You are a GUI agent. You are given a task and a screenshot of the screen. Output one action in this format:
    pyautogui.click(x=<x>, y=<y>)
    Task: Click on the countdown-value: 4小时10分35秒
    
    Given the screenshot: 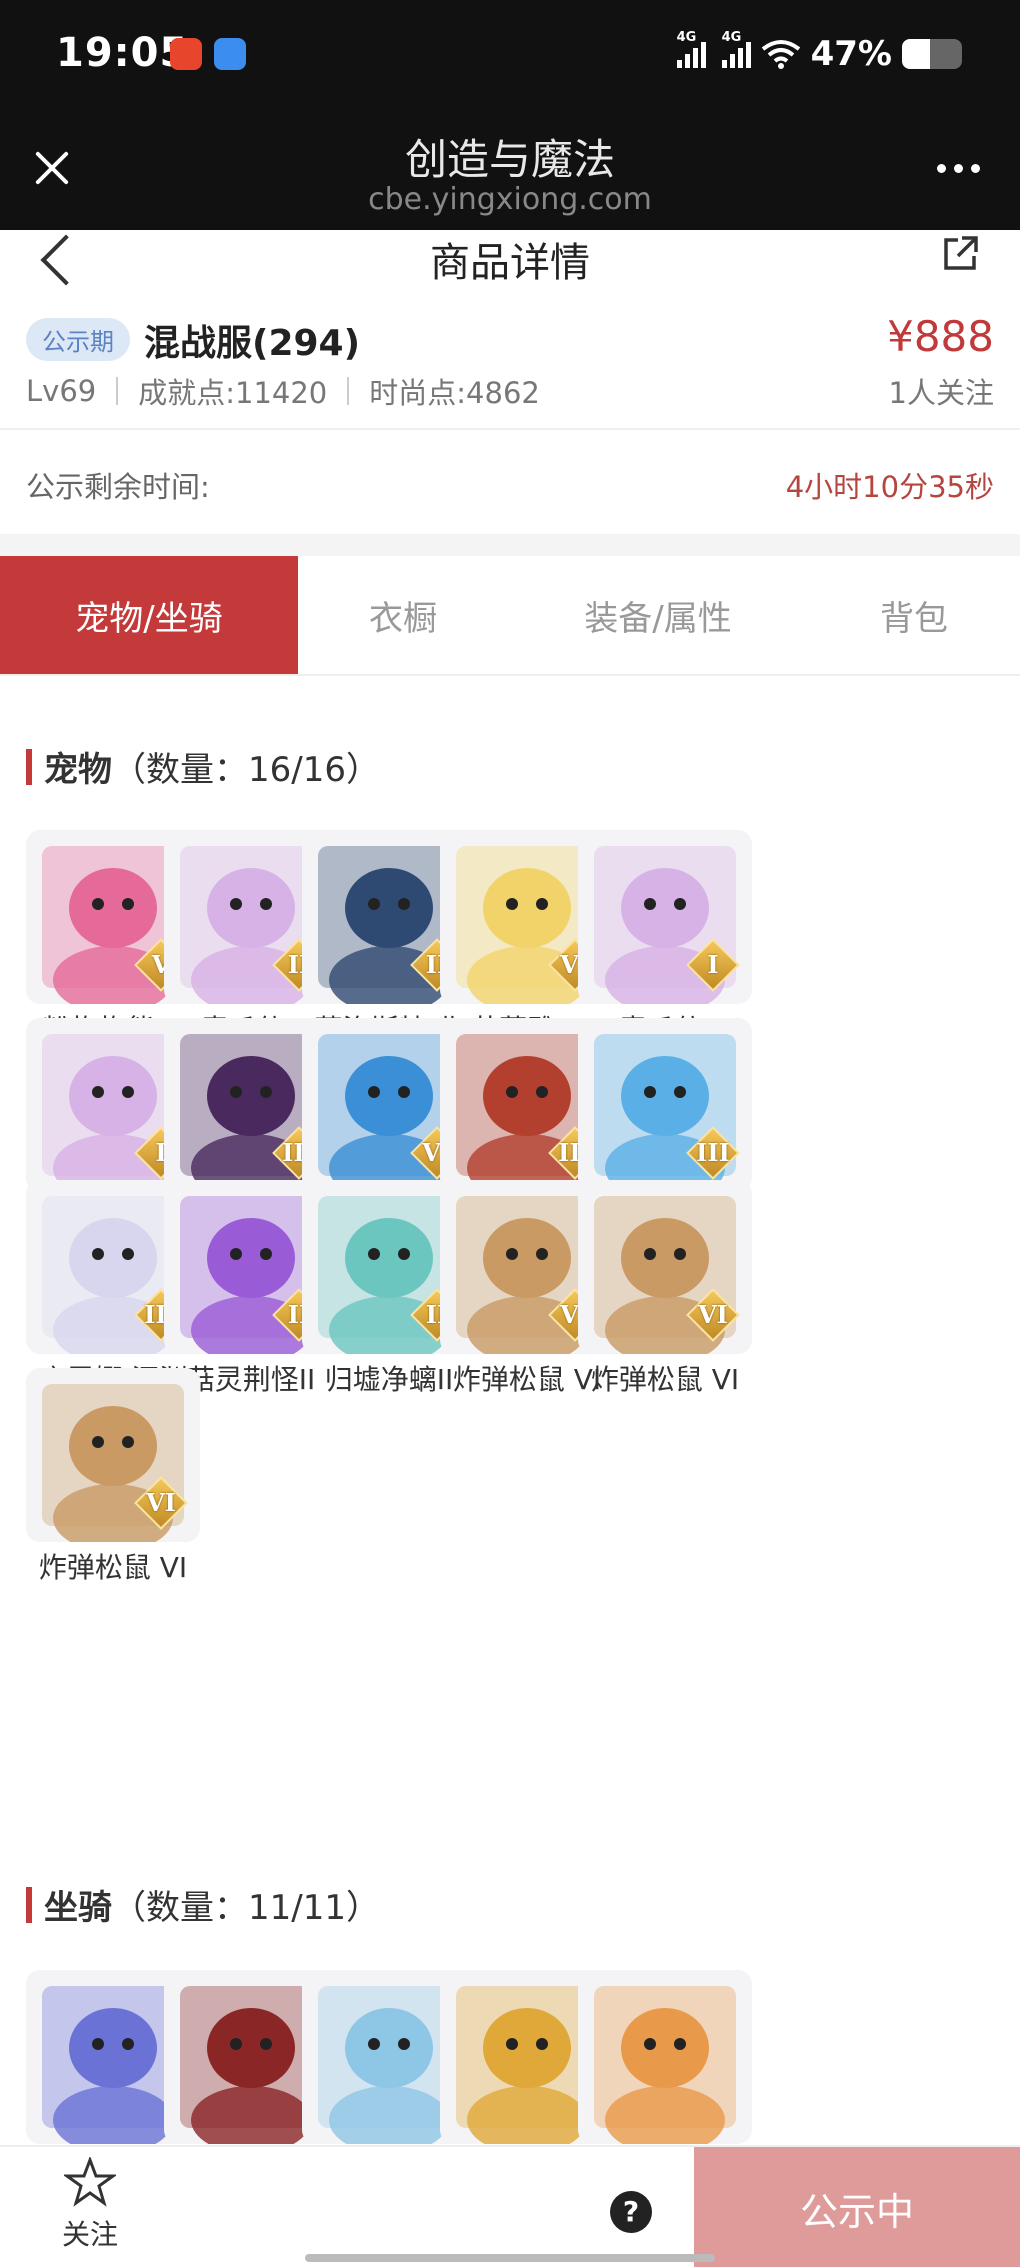 What is the action you would take?
    pyautogui.click(x=889, y=487)
    